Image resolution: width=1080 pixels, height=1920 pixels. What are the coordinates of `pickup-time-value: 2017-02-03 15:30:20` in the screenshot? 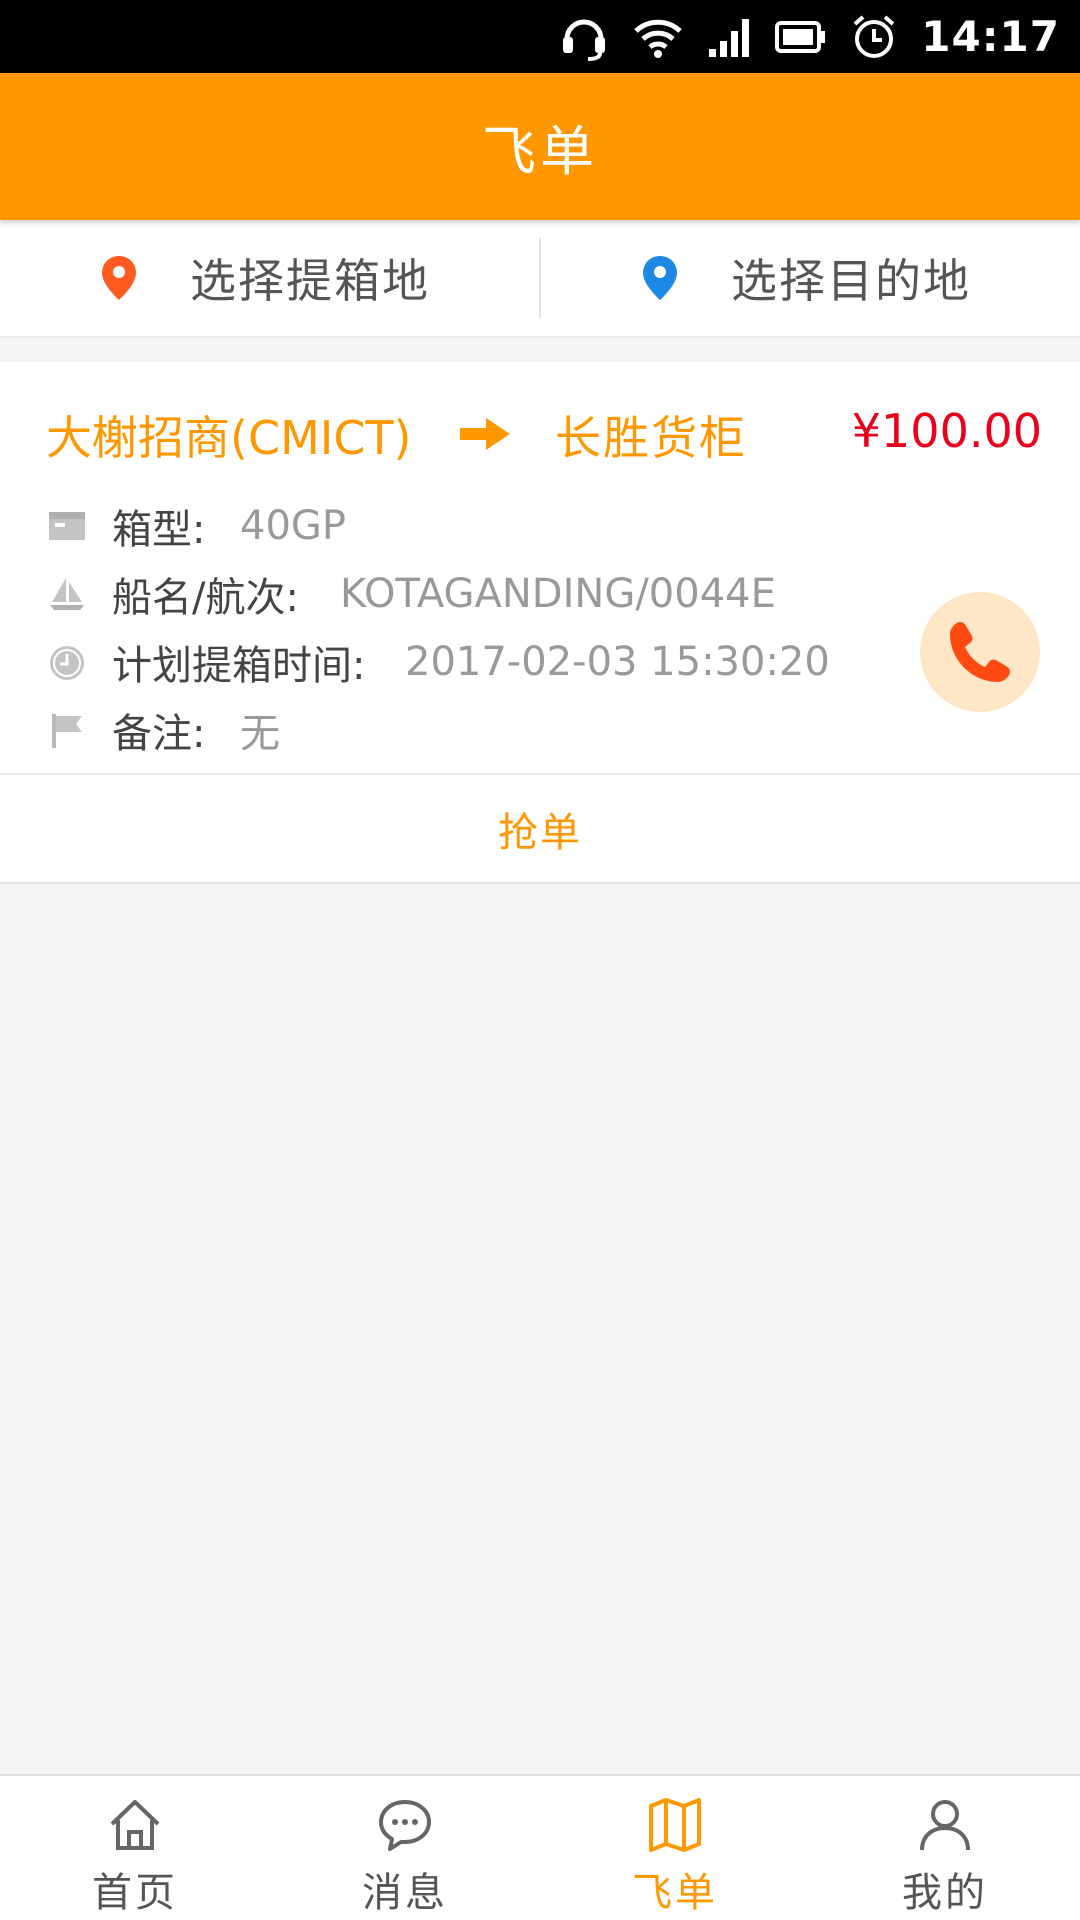 It's located at (617, 662).